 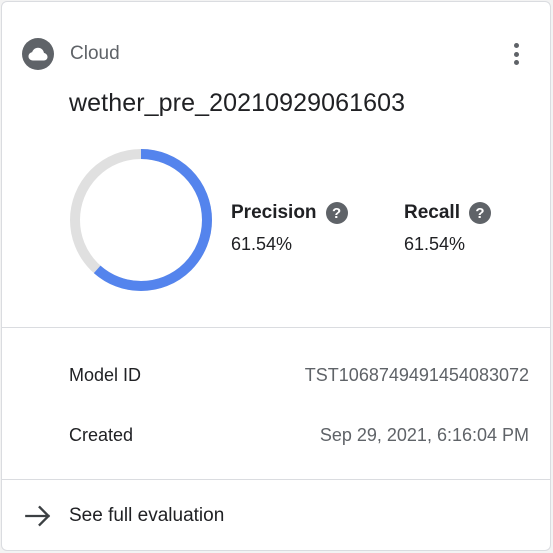 What do you see at coordinates (147, 515) in the screenshot?
I see `see-full-evaluation-label: See full evaluation` at bounding box center [147, 515].